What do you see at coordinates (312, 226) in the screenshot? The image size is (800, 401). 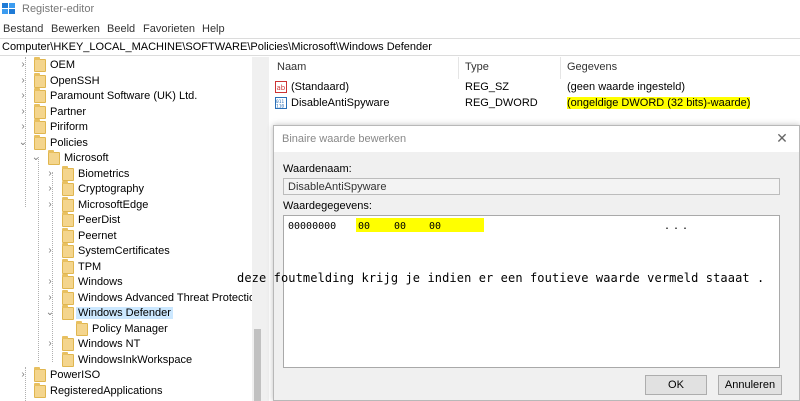 I see `hex-offset: 00000000` at bounding box center [312, 226].